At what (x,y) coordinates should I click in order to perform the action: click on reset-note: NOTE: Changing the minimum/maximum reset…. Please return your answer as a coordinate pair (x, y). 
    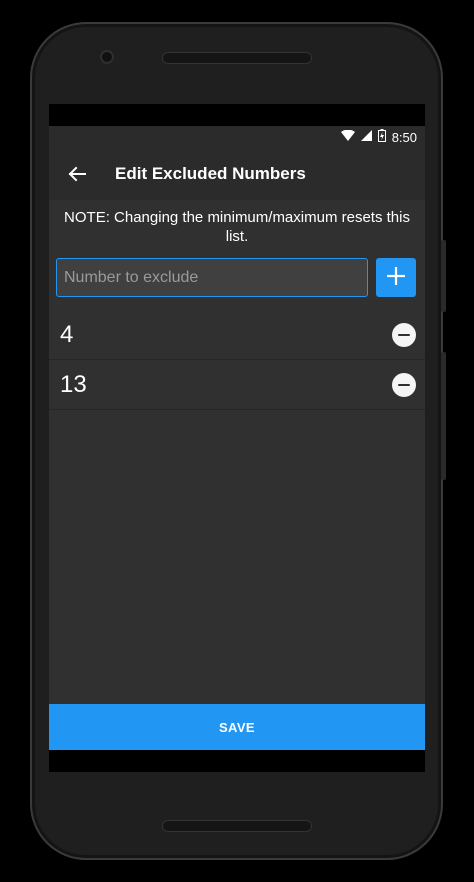
    Looking at the image, I should click on (237, 227).